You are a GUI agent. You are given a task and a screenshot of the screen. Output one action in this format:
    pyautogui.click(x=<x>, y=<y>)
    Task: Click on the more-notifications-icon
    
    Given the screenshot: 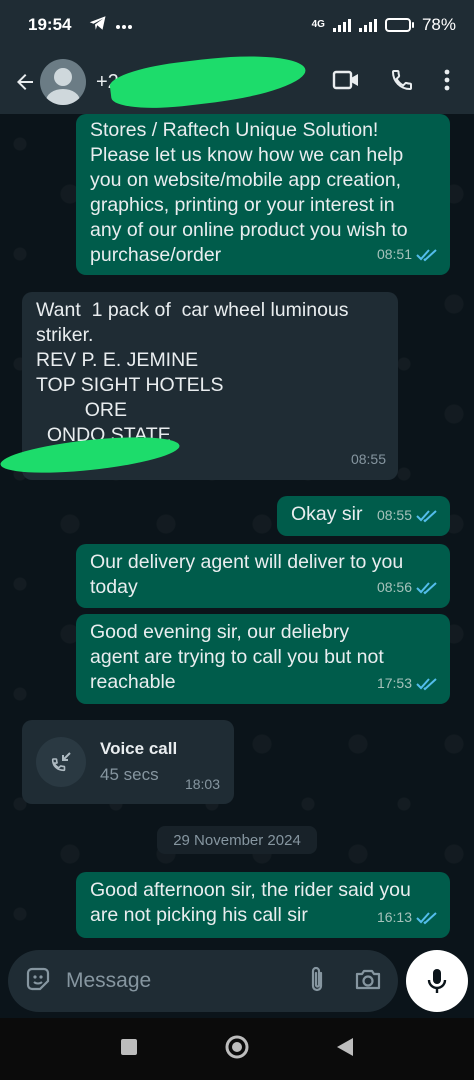 What is the action you would take?
    pyautogui.click(x=124, y=25)
    